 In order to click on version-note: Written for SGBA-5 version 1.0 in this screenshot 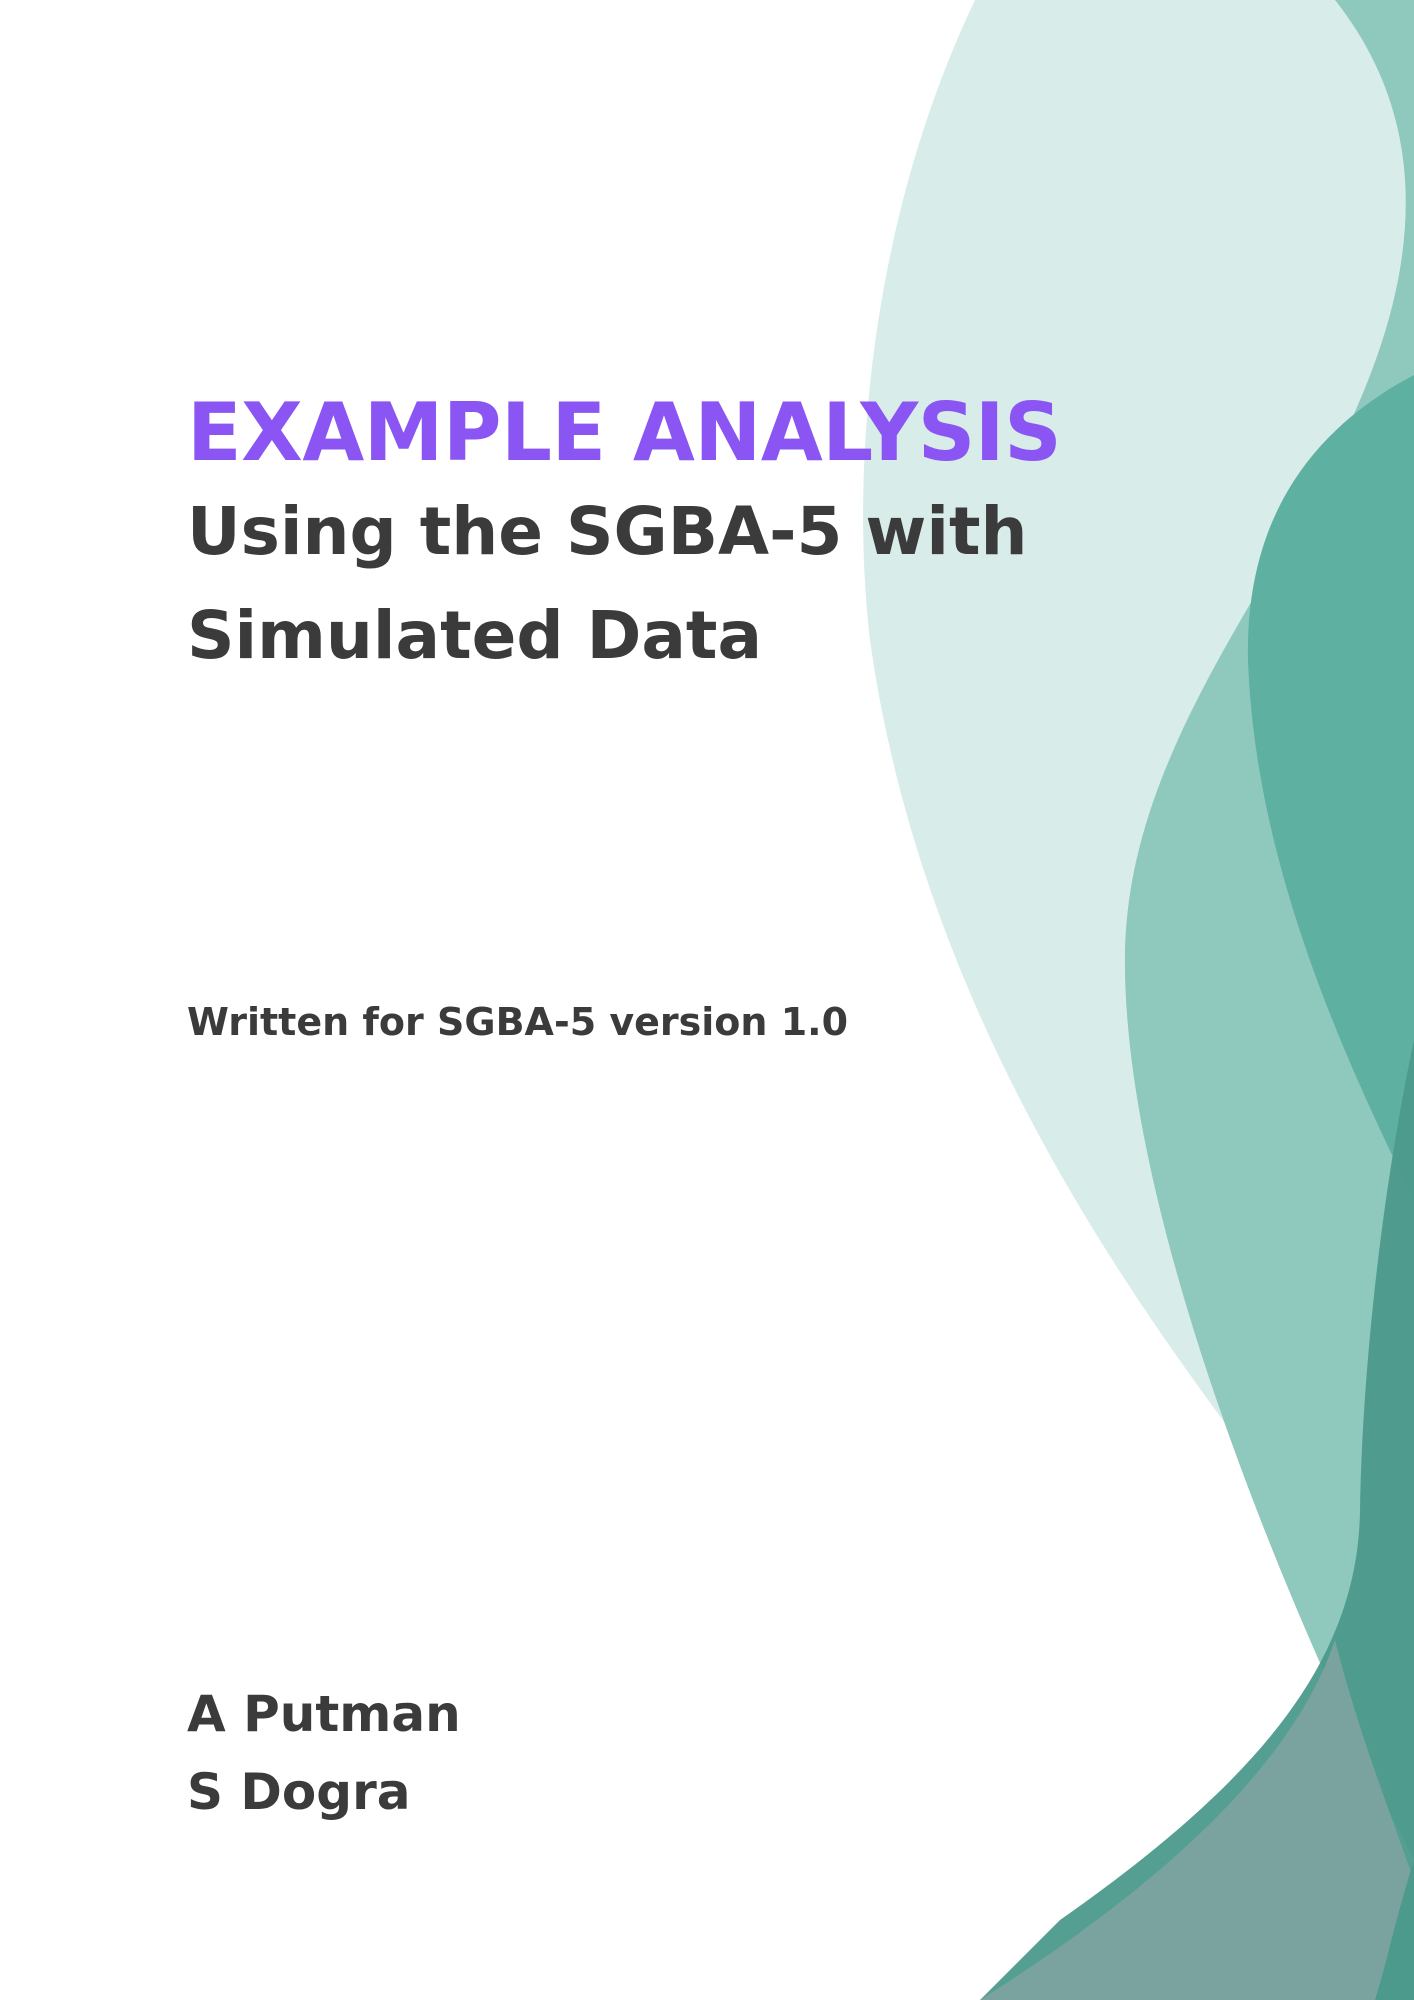, I will do `click(518, 1022)`.